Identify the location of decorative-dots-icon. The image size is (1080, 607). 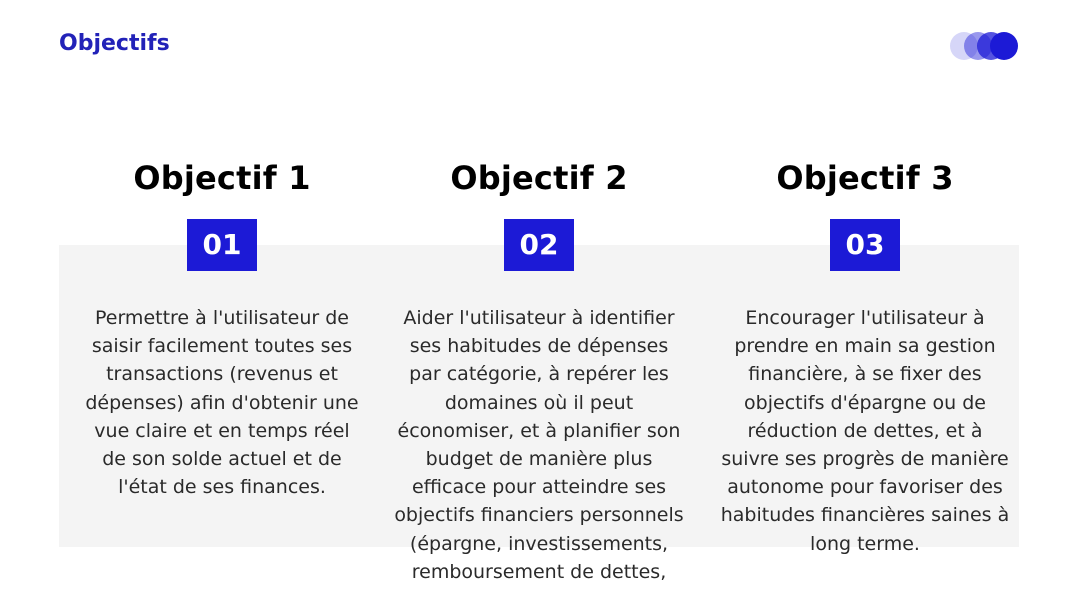
(985, 46).